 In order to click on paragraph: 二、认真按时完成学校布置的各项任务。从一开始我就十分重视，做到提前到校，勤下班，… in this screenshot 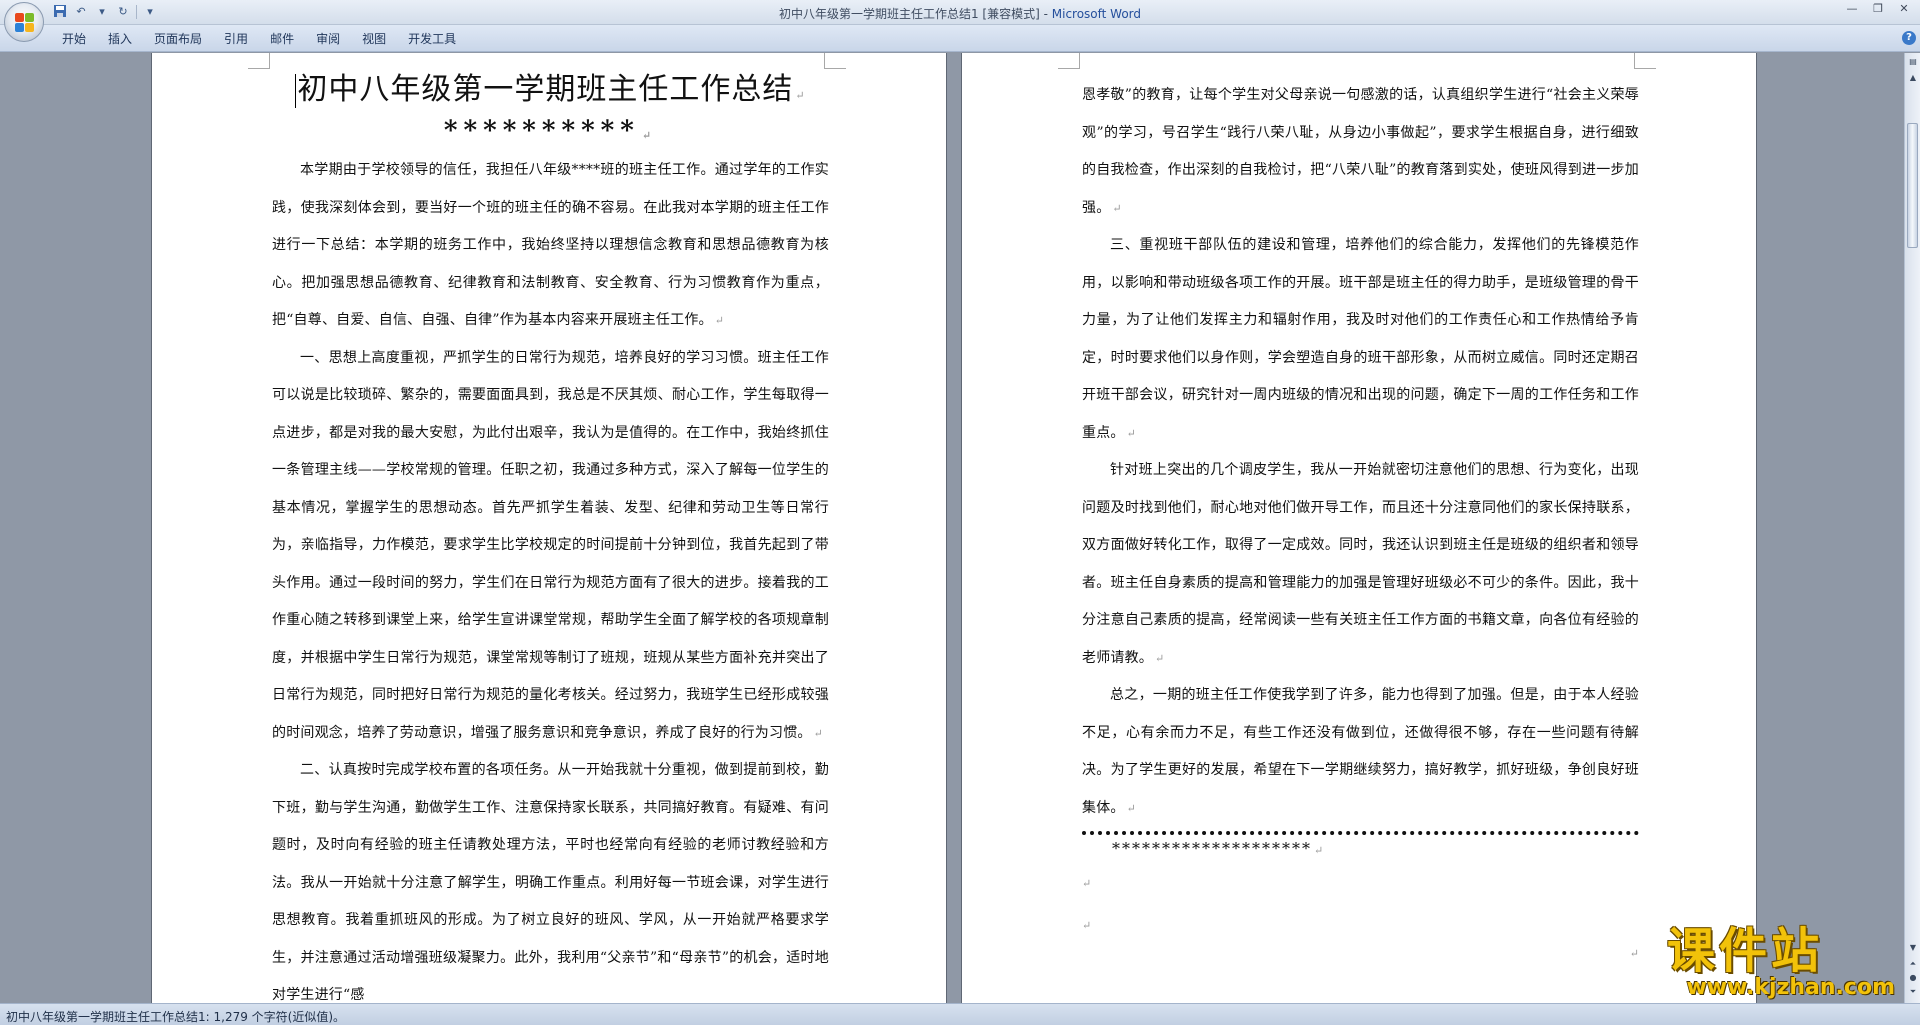, I will do `click(550, 877)`.